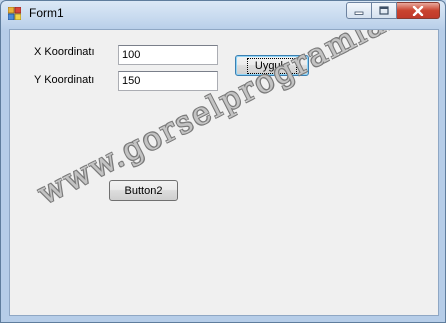 The image size is (446, 323). Describe the element at coordinates (64, 80) in the screenshot. I see `y-coordinate-label: Y Koordinatı` at that location.